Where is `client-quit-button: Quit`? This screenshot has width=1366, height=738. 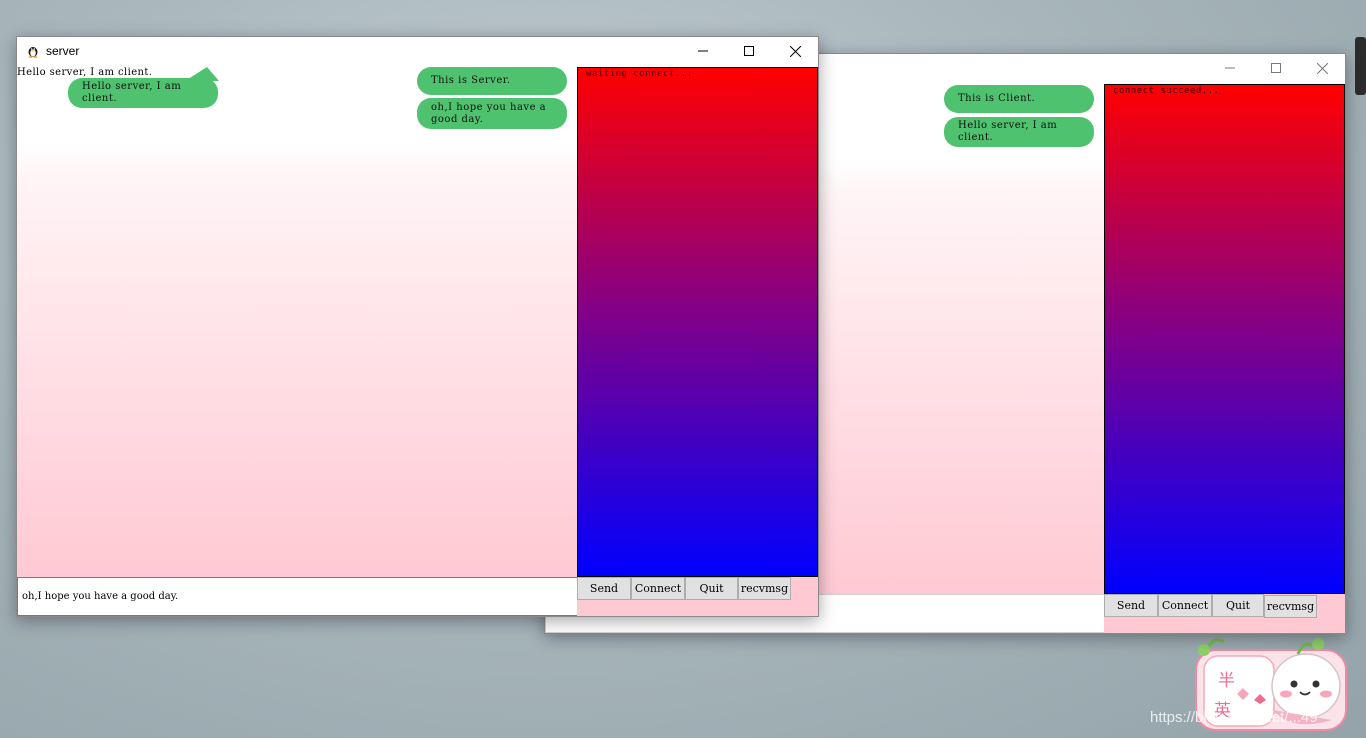 client-quit-button: Quit is located at coordinates (1238, 605).